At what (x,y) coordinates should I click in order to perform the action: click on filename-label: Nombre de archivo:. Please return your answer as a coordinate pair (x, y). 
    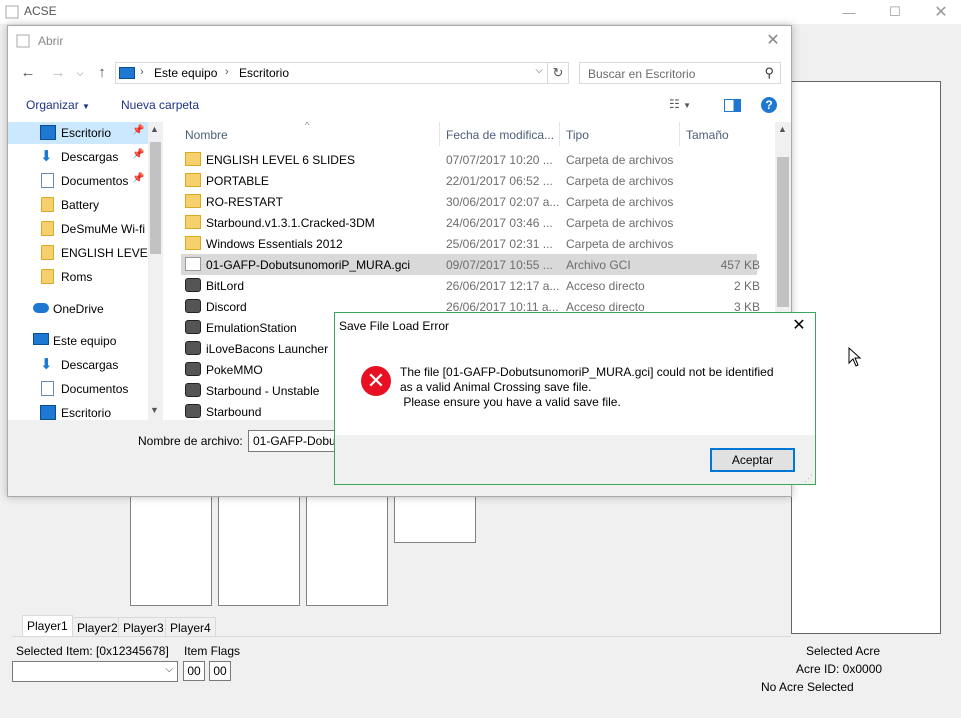
    Looking at the image, I should click on (190, 441).